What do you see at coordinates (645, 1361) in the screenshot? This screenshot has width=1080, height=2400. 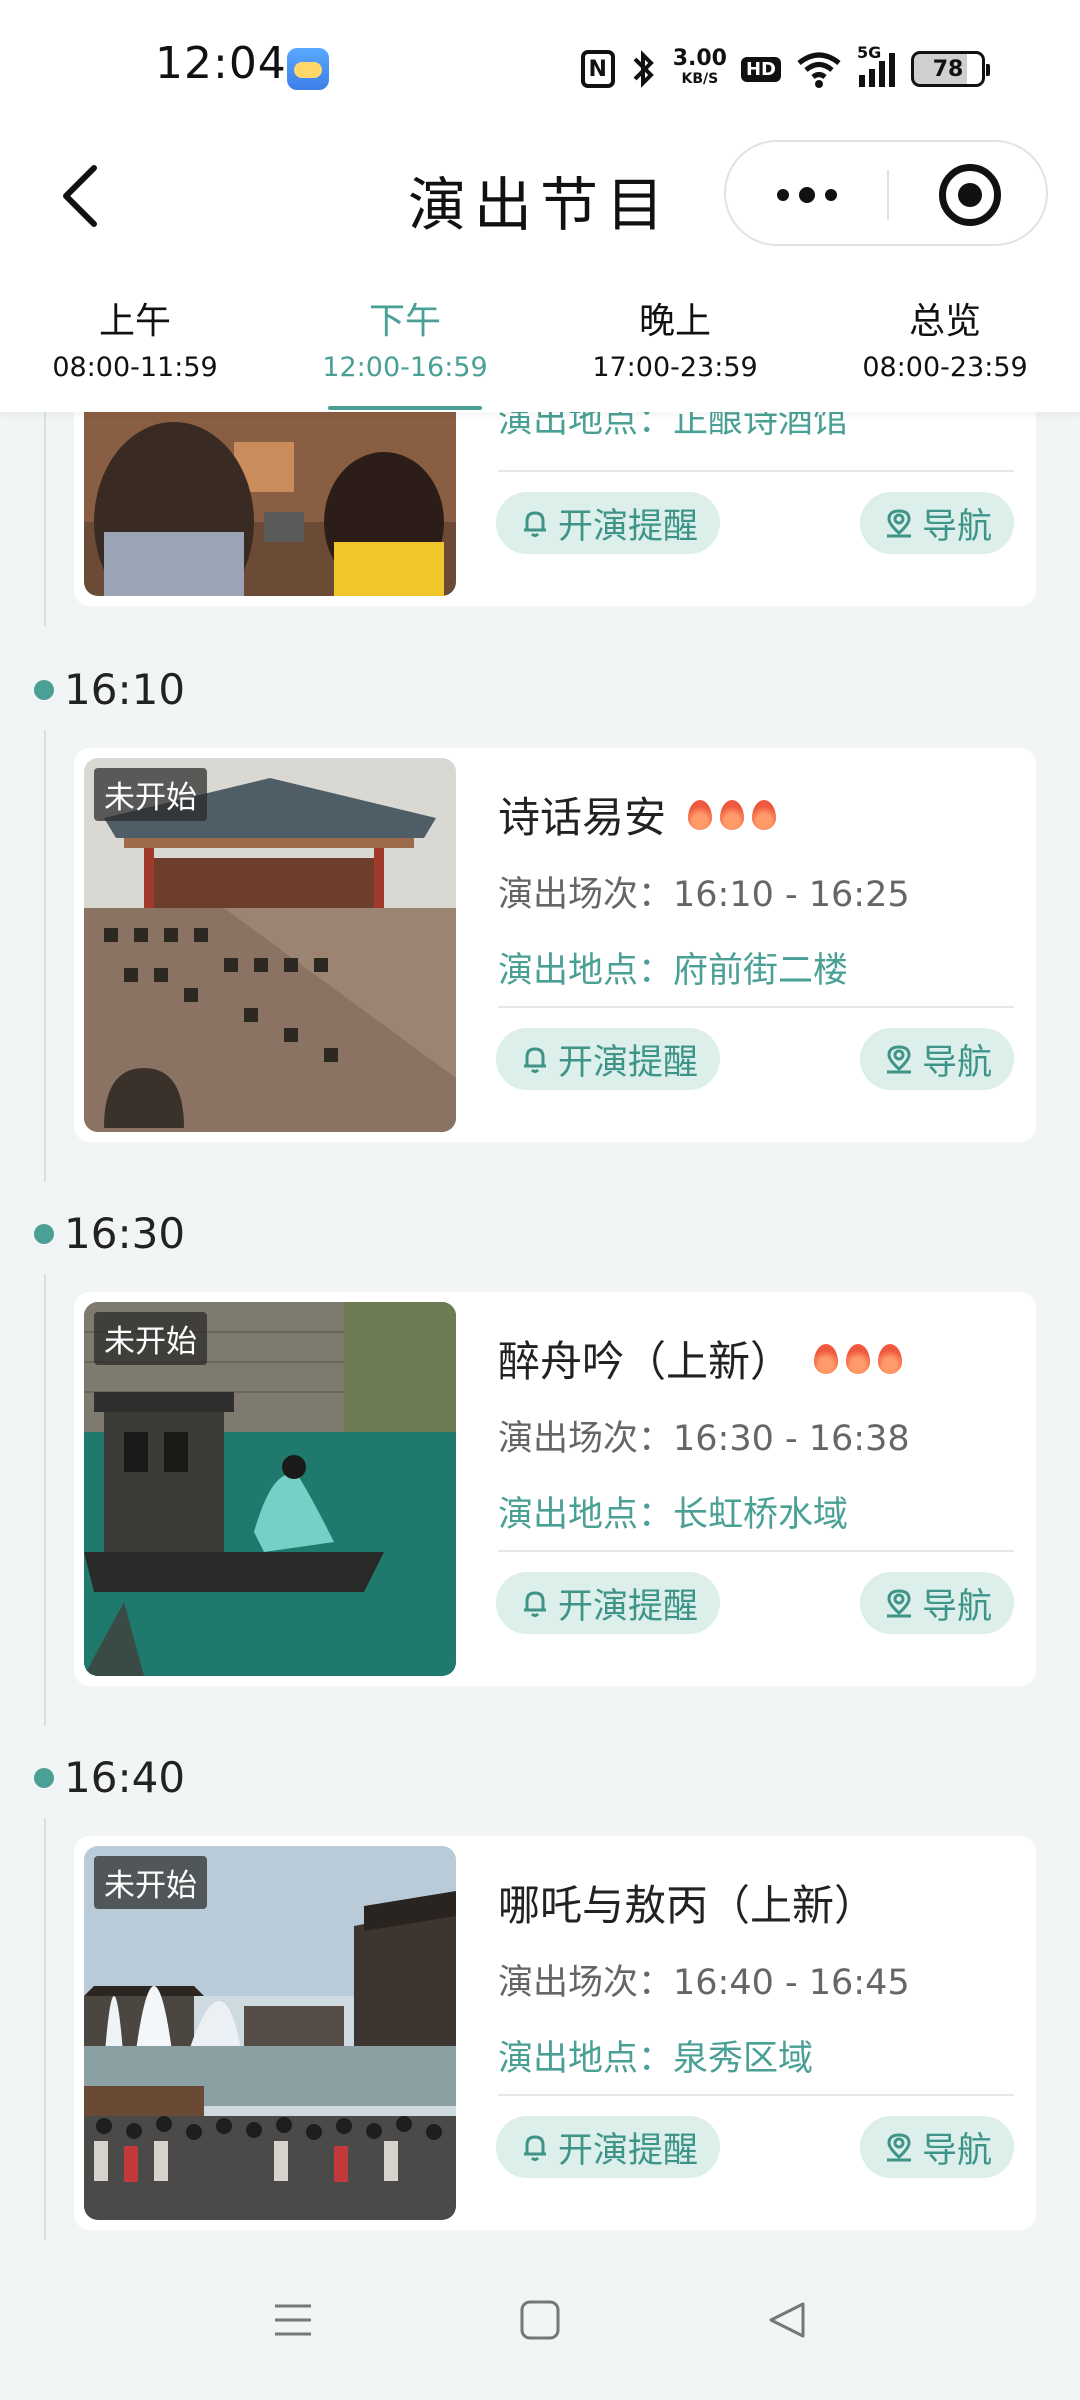 I see `program-title-text: 醉舟吟（上新）` at bounding box center [645, 1361].